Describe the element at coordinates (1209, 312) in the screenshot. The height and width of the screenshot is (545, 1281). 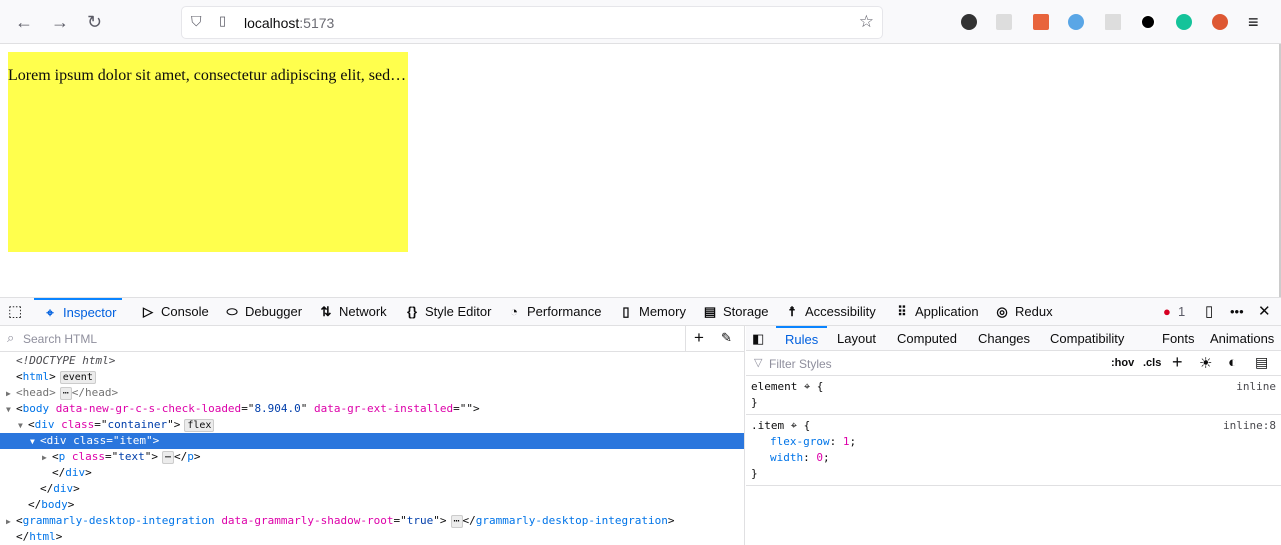
I see `responsive-mode-icon: ▯` at that location.